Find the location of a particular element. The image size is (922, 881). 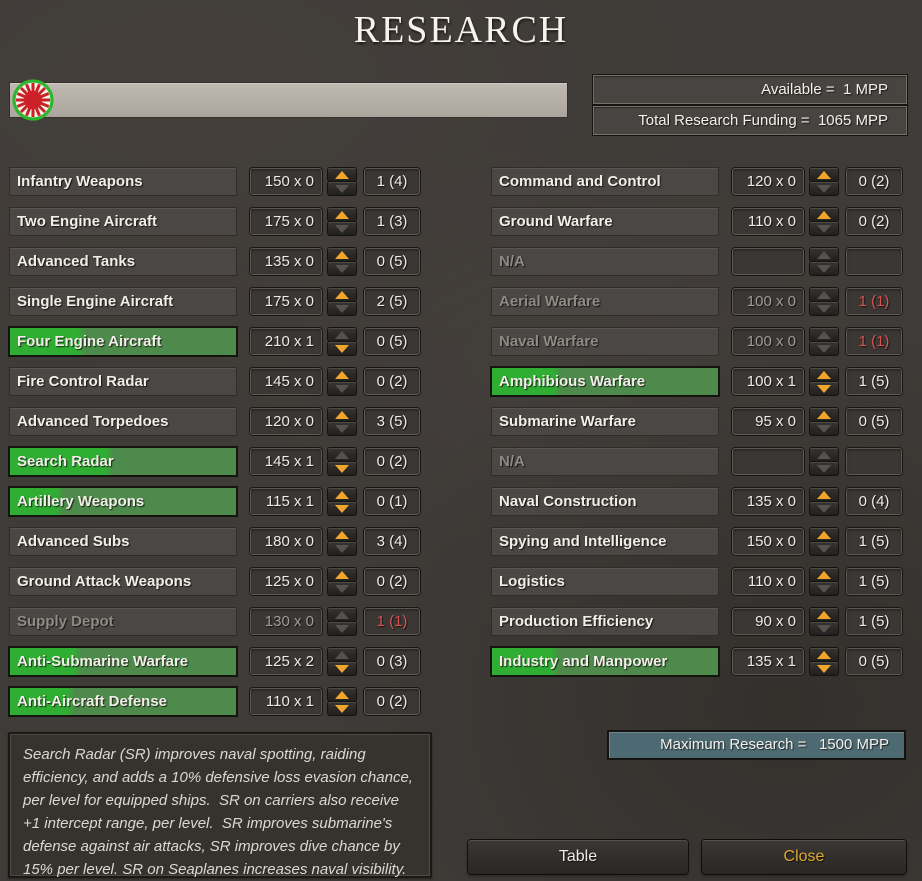

investment-cost-value: 95 x 0 is located at coordinates (768, 421).